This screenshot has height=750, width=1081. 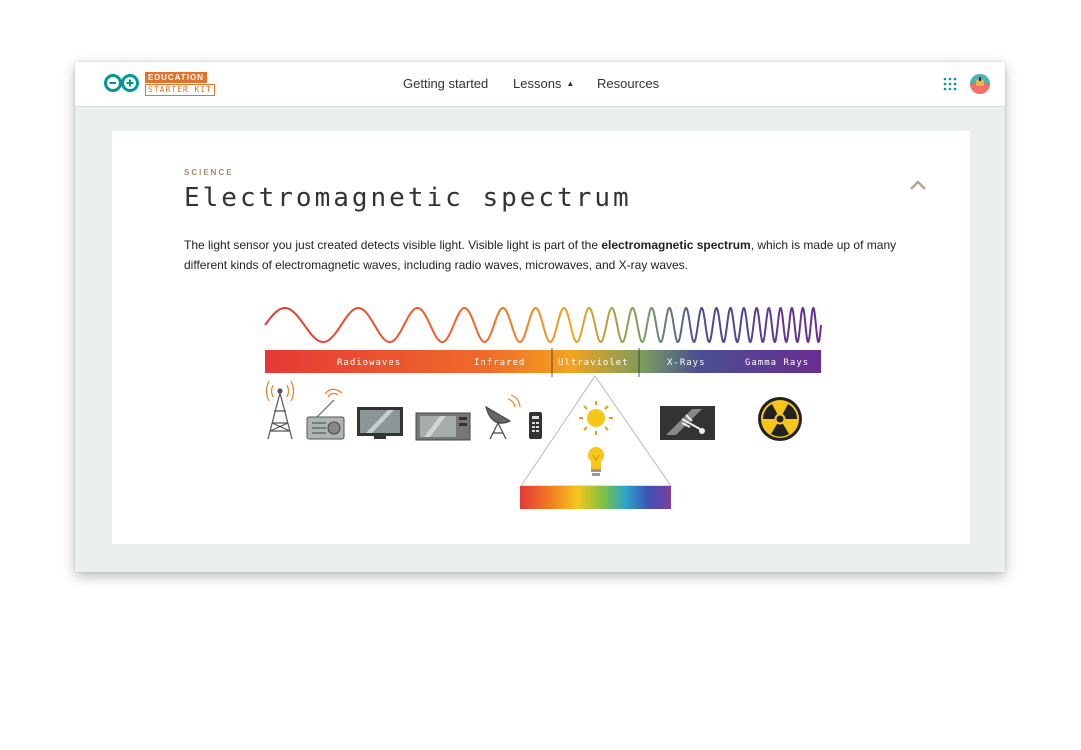 What do you see at coordinates (570, 83) in the screenshot?
I see `caret-up-icon: ▲` at bounding box center [570, 83].